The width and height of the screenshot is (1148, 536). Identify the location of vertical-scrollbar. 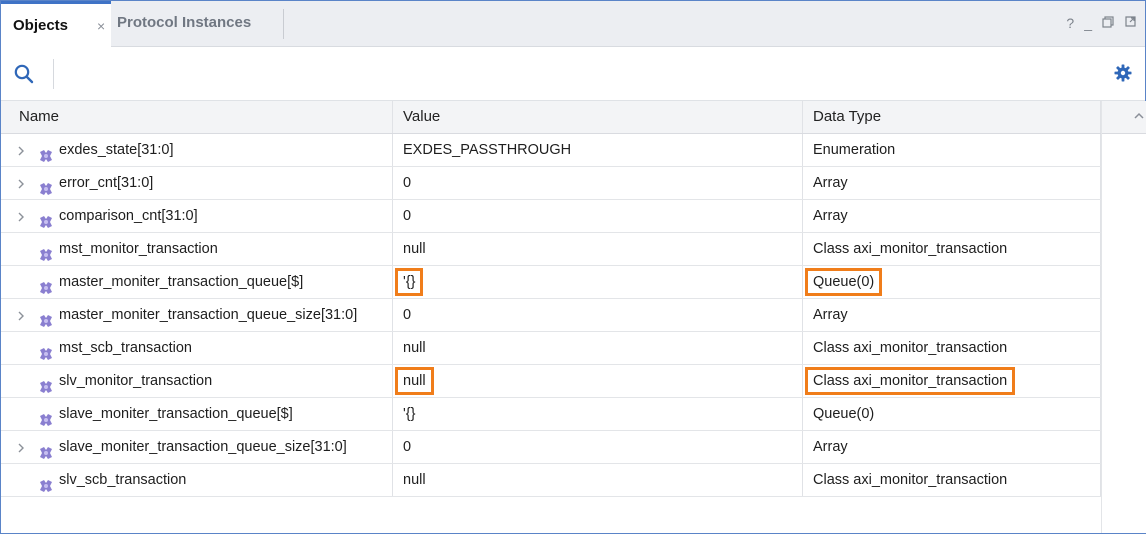
(1123, 317).